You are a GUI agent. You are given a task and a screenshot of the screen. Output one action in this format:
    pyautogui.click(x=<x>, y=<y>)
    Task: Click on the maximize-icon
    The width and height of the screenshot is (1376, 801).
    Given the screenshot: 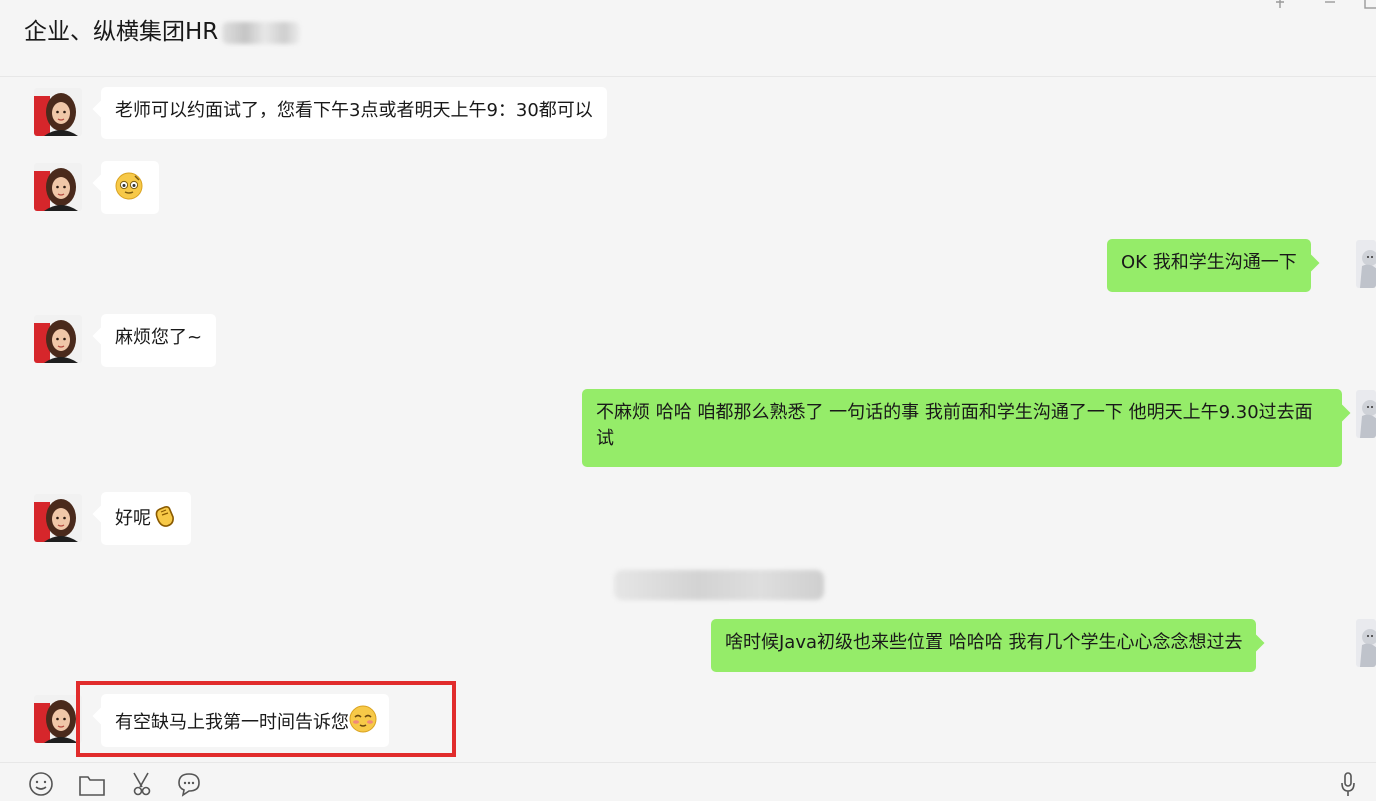 What is the action you would take?
    pyautogui.click(x=1370, y=7)
    